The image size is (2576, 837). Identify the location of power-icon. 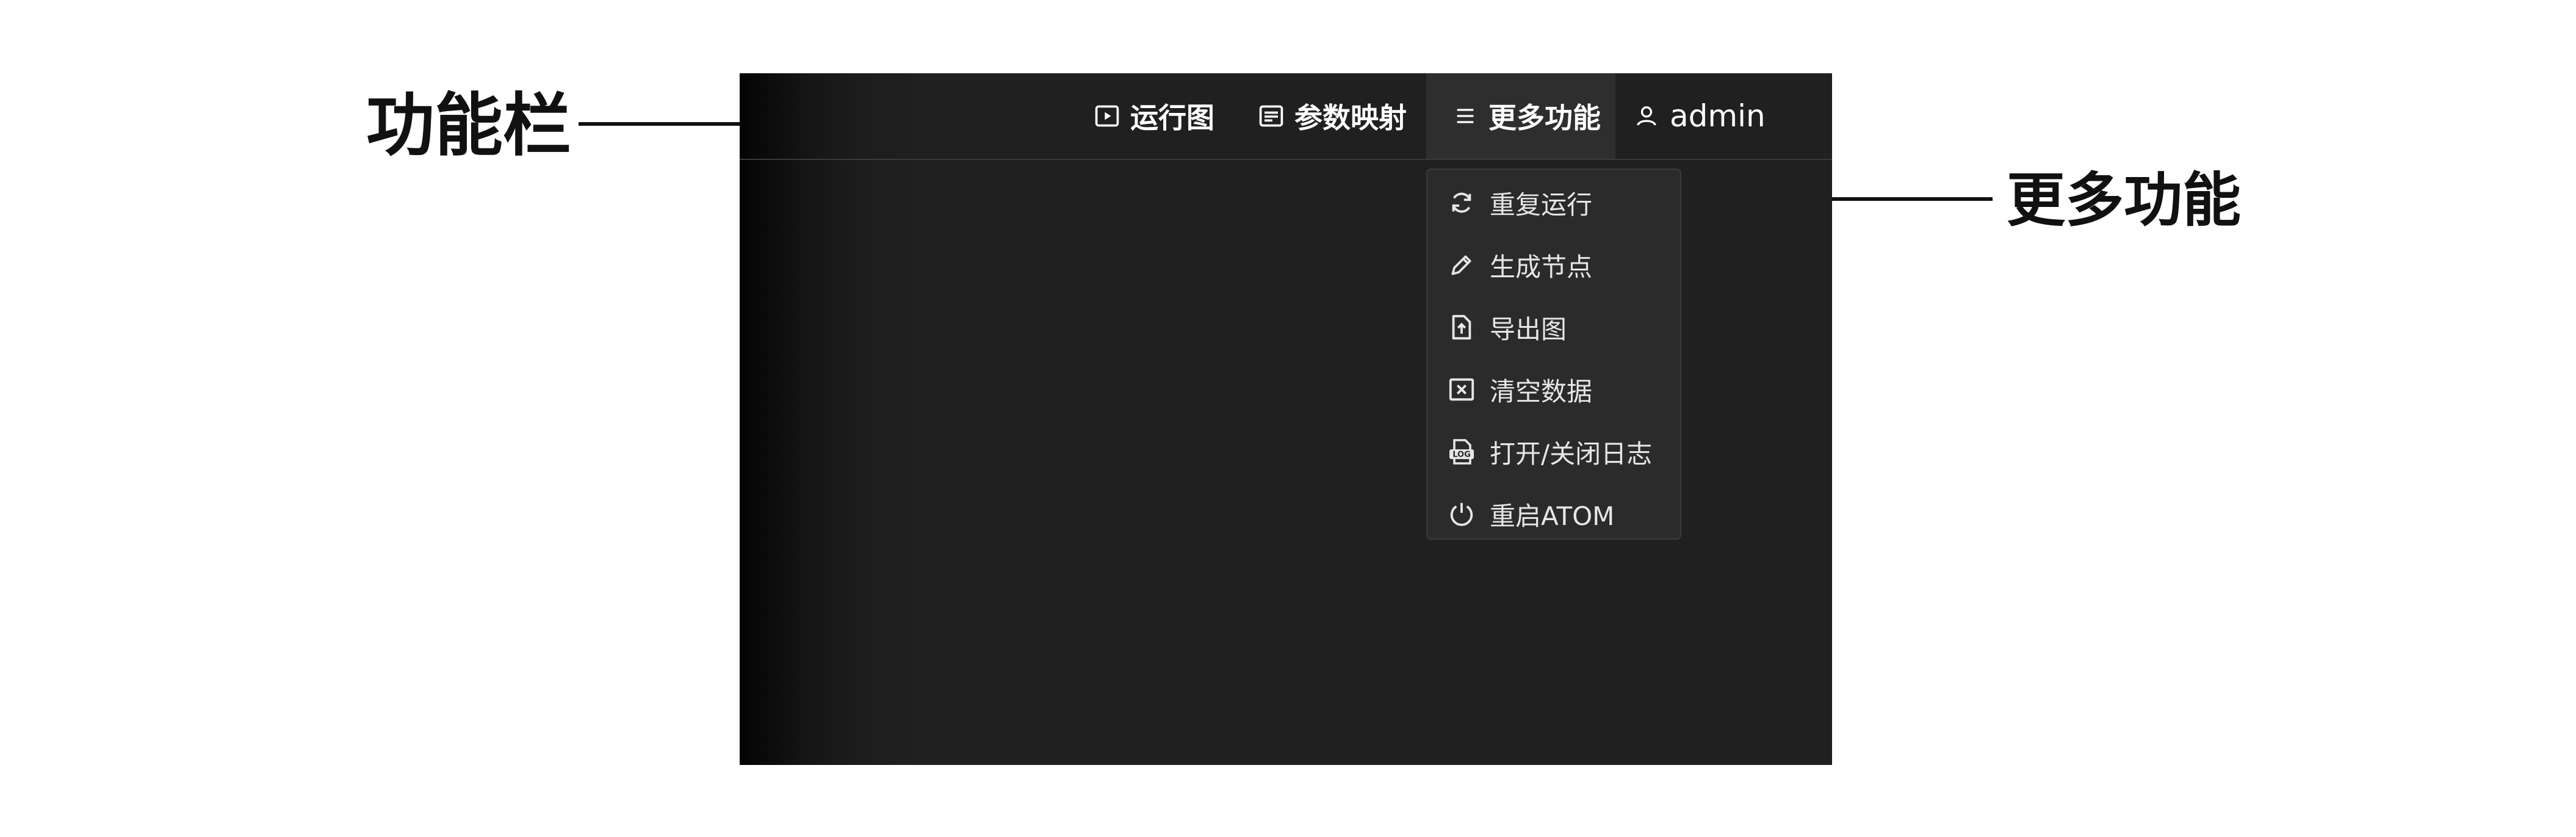
(1461, 514).